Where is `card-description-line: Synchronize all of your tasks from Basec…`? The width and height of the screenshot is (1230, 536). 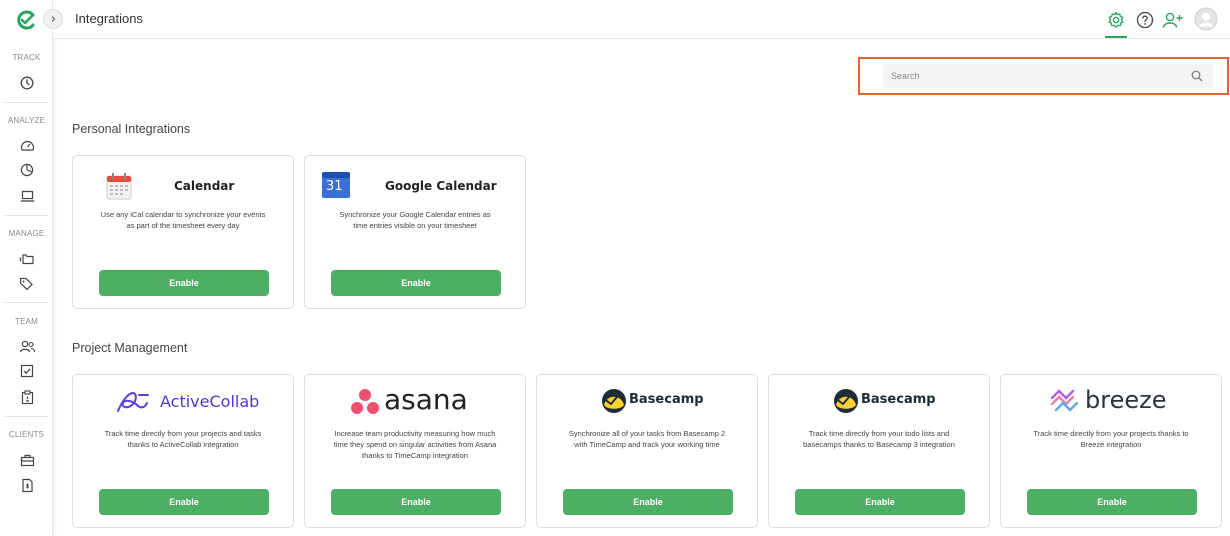
card-description-line: Synchronize all of your tasks from Basec… is located at coordinates (647, 433).